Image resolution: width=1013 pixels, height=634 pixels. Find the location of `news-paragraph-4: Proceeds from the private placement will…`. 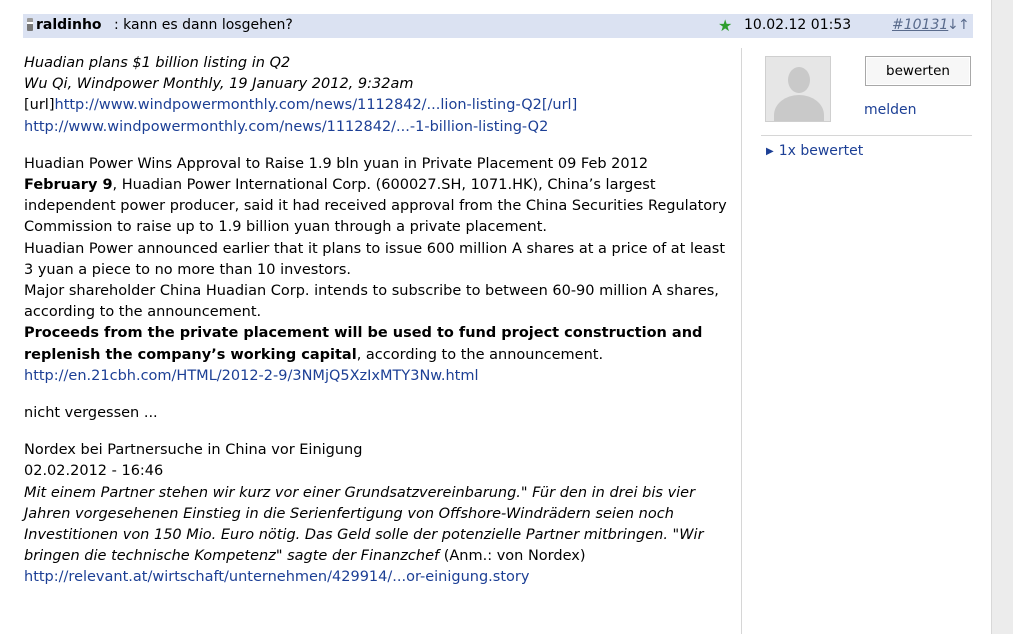

news-paragraph-4: Proceeds from the private placement will… is located at coordinates (380, 344).